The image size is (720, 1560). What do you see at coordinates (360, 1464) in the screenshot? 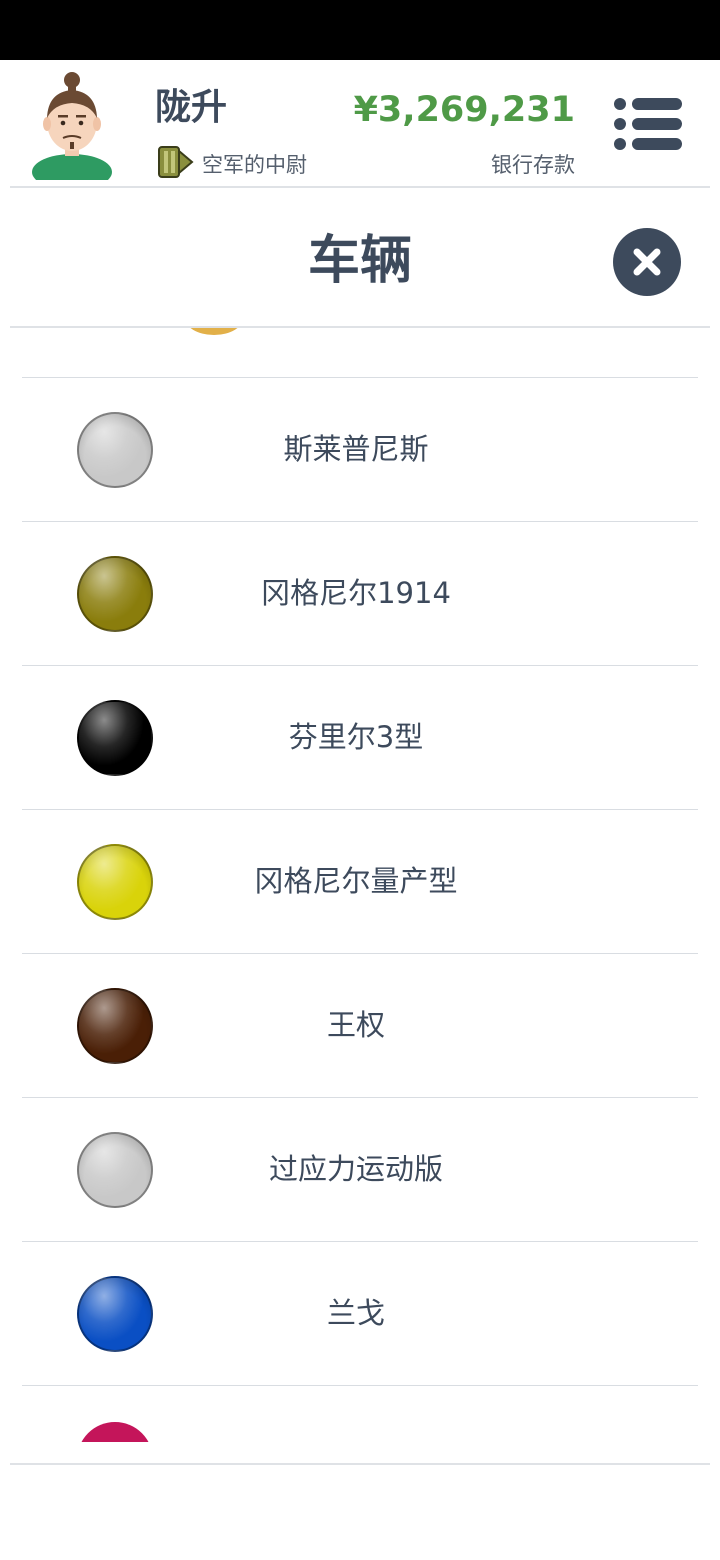
I see `footer-divider` at bounding box center [360, 1464].